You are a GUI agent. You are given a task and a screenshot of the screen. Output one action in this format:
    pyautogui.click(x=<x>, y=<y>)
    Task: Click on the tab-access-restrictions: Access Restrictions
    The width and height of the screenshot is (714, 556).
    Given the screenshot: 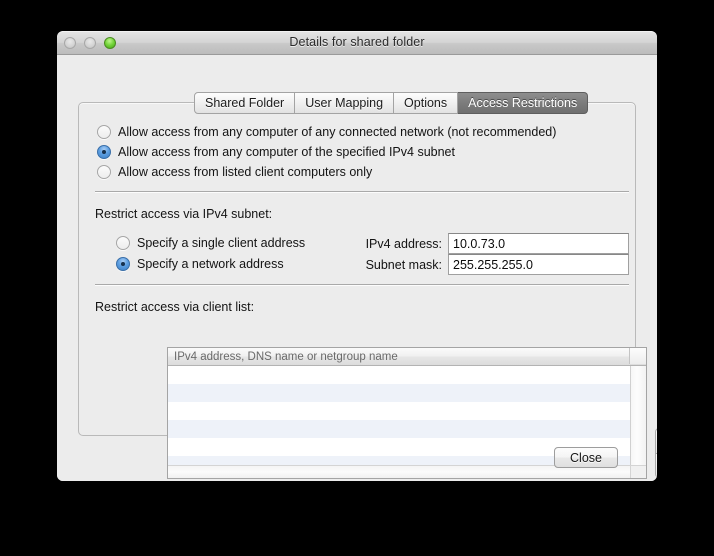 What is the action you would take?
    pyautogui.click(x=523, y=103)
    